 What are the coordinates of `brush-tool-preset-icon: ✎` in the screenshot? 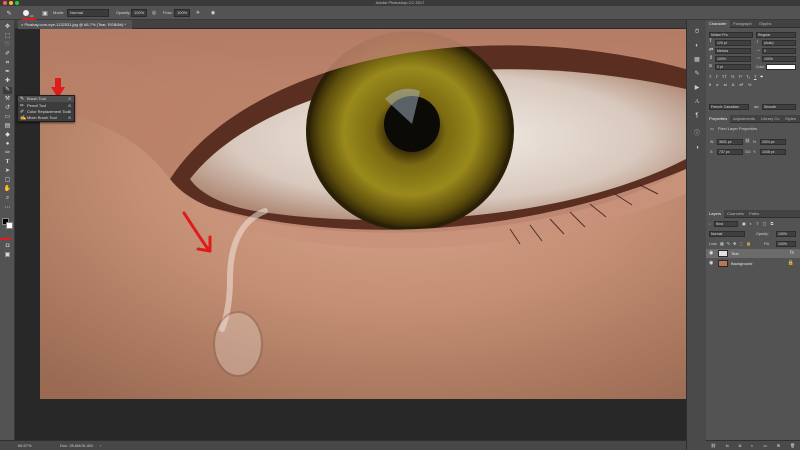 It's located at (9, 13).